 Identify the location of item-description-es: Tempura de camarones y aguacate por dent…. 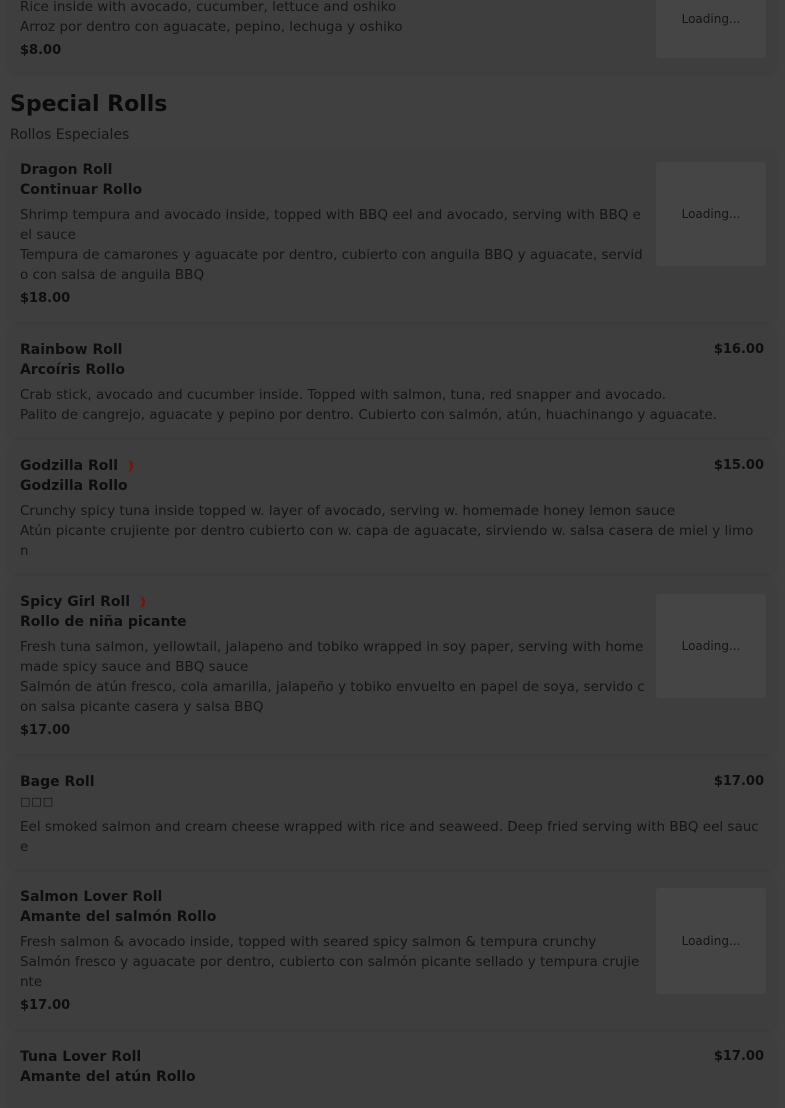
(331, 265).